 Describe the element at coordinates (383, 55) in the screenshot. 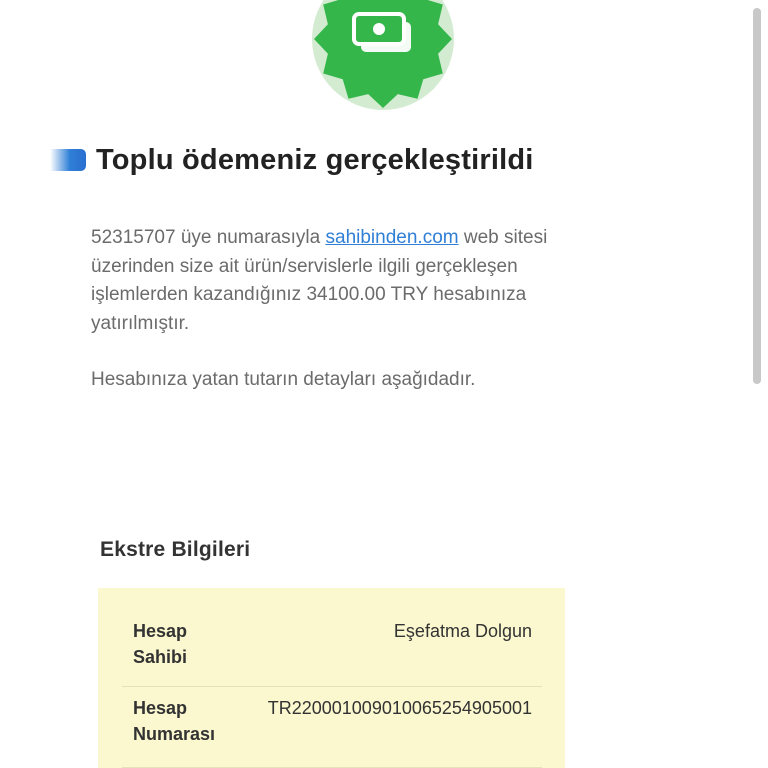

I see `money-banknote-icon` at that location.